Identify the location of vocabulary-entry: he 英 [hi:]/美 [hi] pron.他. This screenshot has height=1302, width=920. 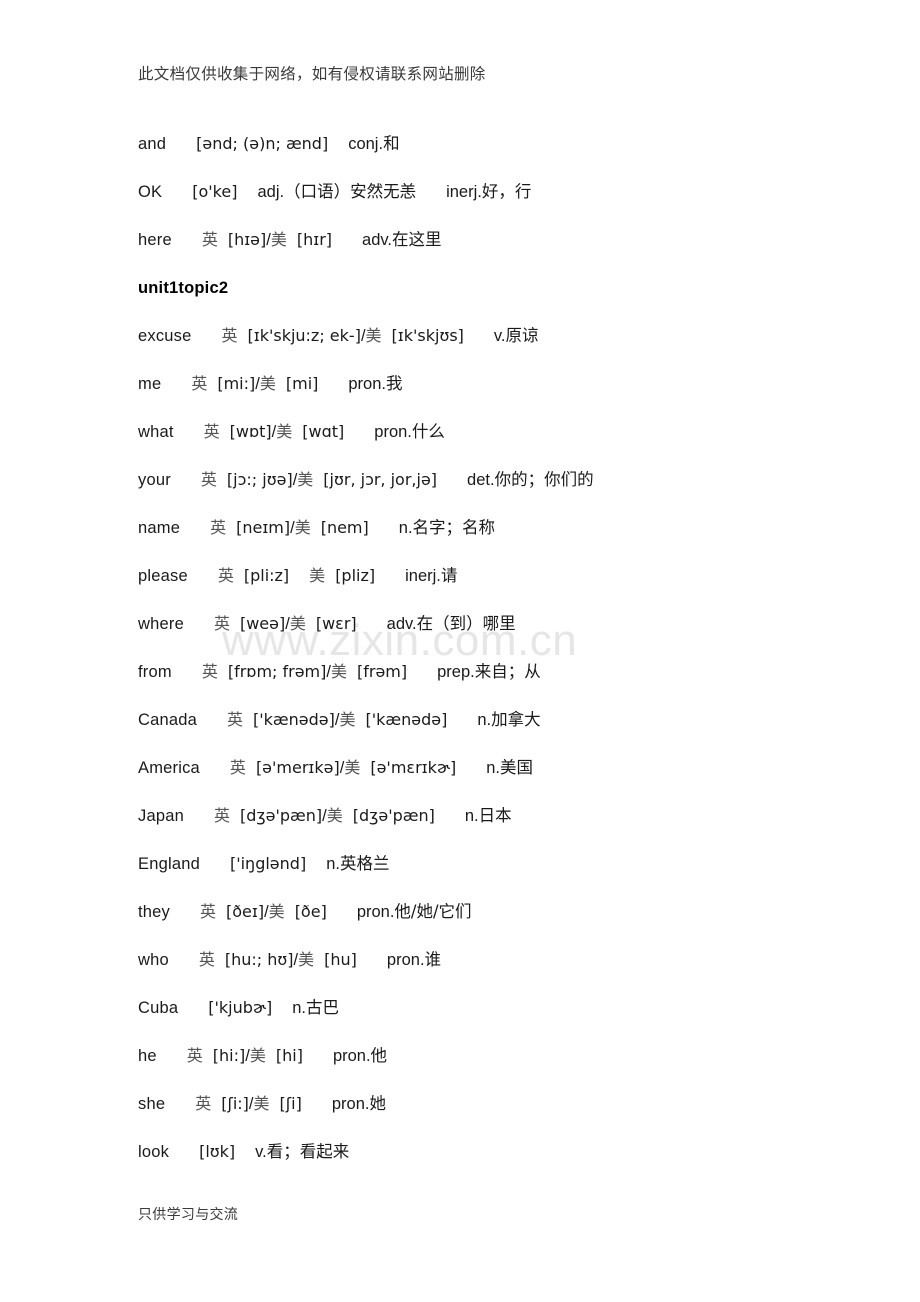
(508, 1056).